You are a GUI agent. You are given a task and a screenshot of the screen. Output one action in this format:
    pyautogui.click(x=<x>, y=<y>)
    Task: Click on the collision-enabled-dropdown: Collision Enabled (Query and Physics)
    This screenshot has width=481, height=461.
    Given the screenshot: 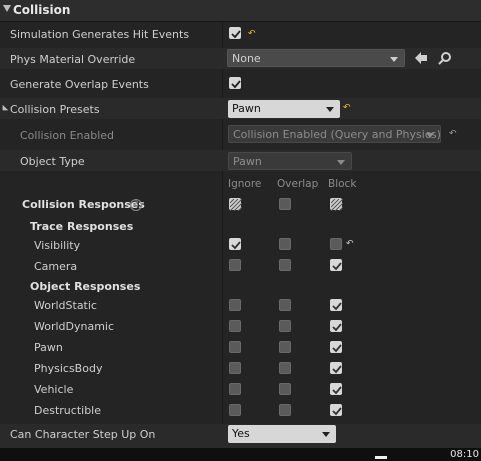 What is the action you would take?
    pyautogui.click(x=334, y=134)
    